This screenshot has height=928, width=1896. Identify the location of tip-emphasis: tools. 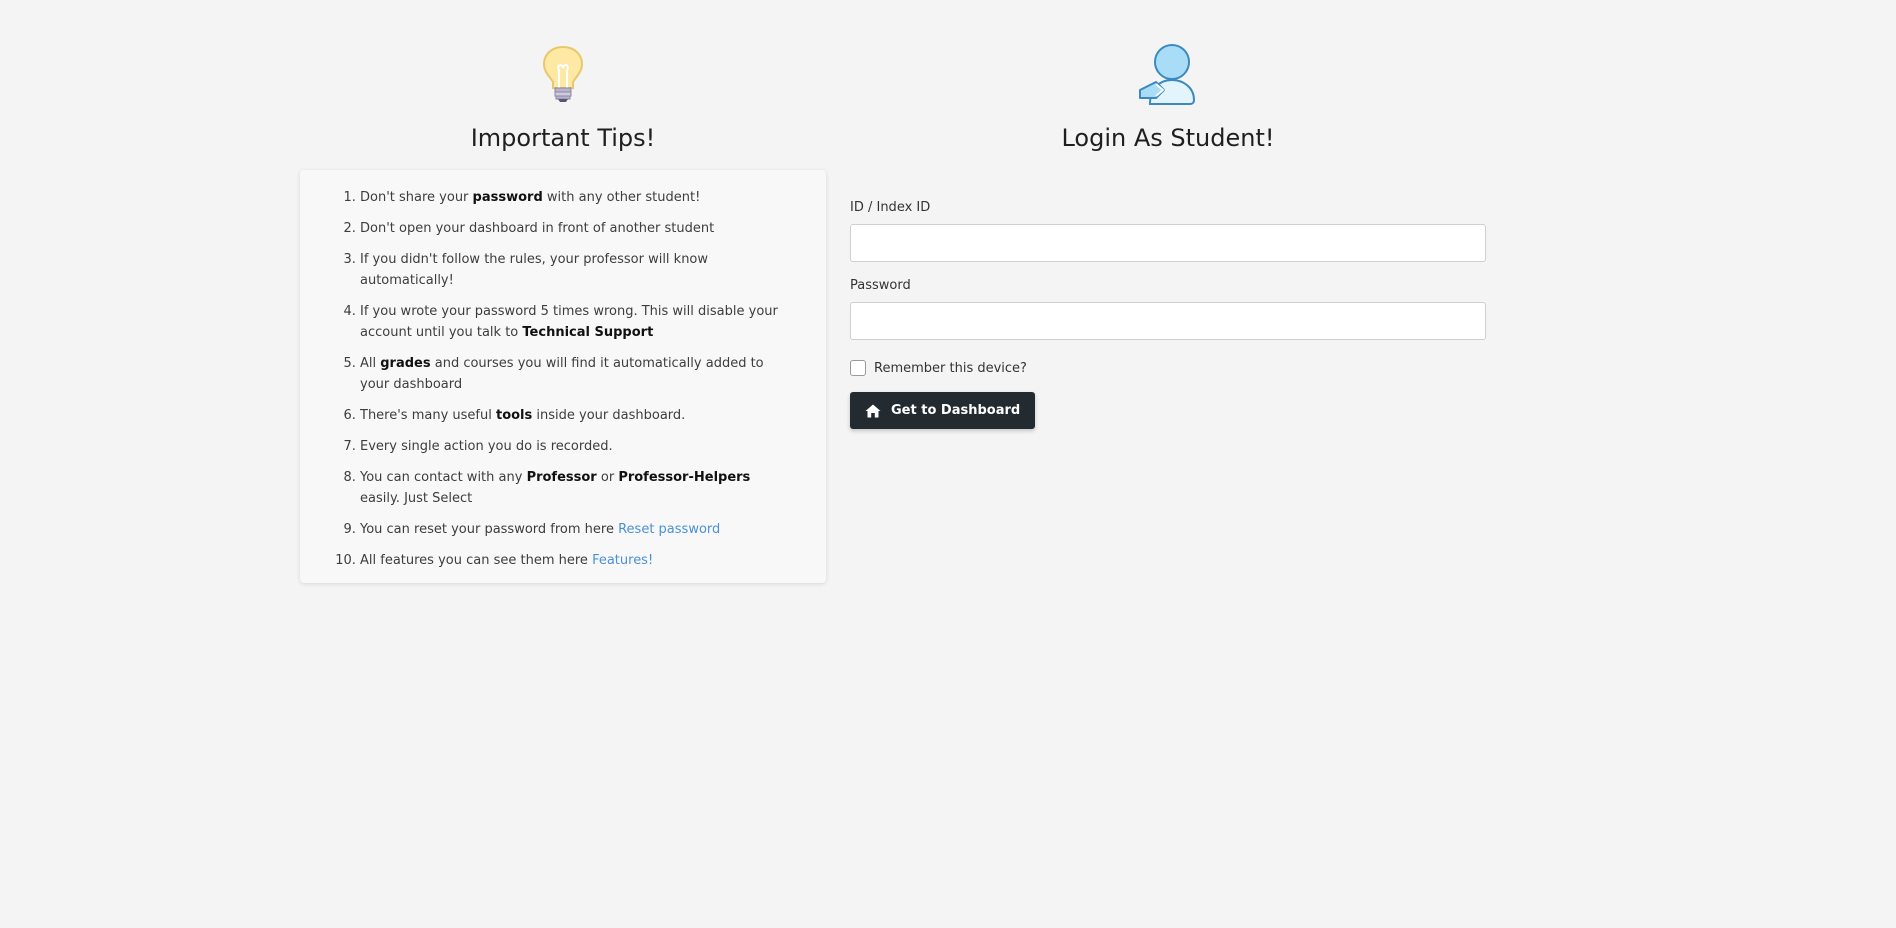
(514, 415).